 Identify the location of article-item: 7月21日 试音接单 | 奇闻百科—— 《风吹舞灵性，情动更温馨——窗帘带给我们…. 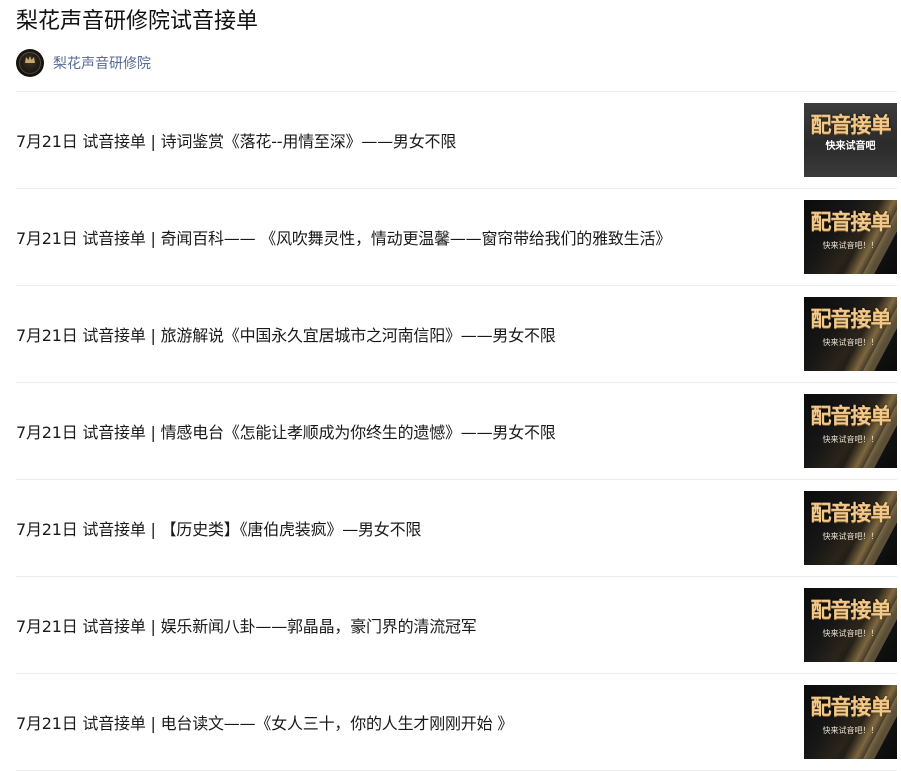
(456, 237).